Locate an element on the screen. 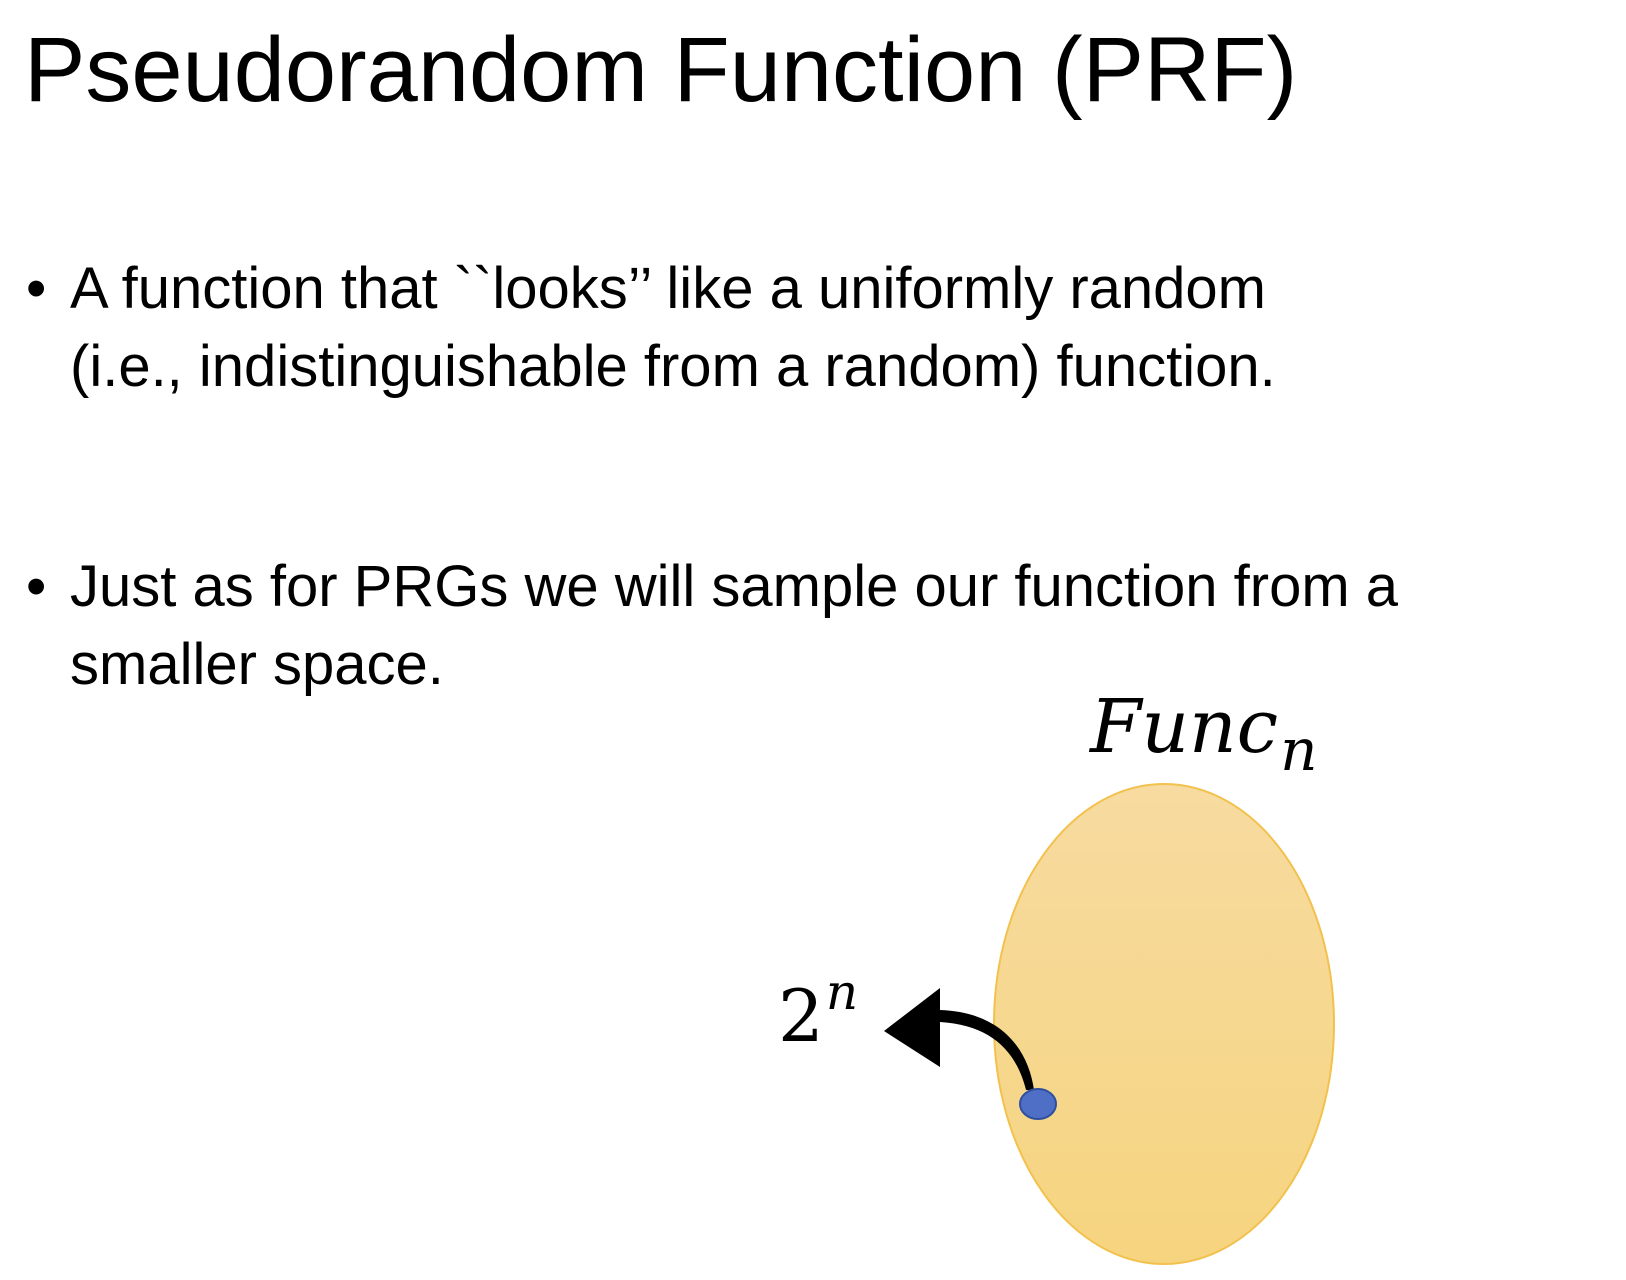 Image resolution: width=1626 pixels, height=1280 pixels. function-space-ellipse is located at coordinates (1164, 1024).